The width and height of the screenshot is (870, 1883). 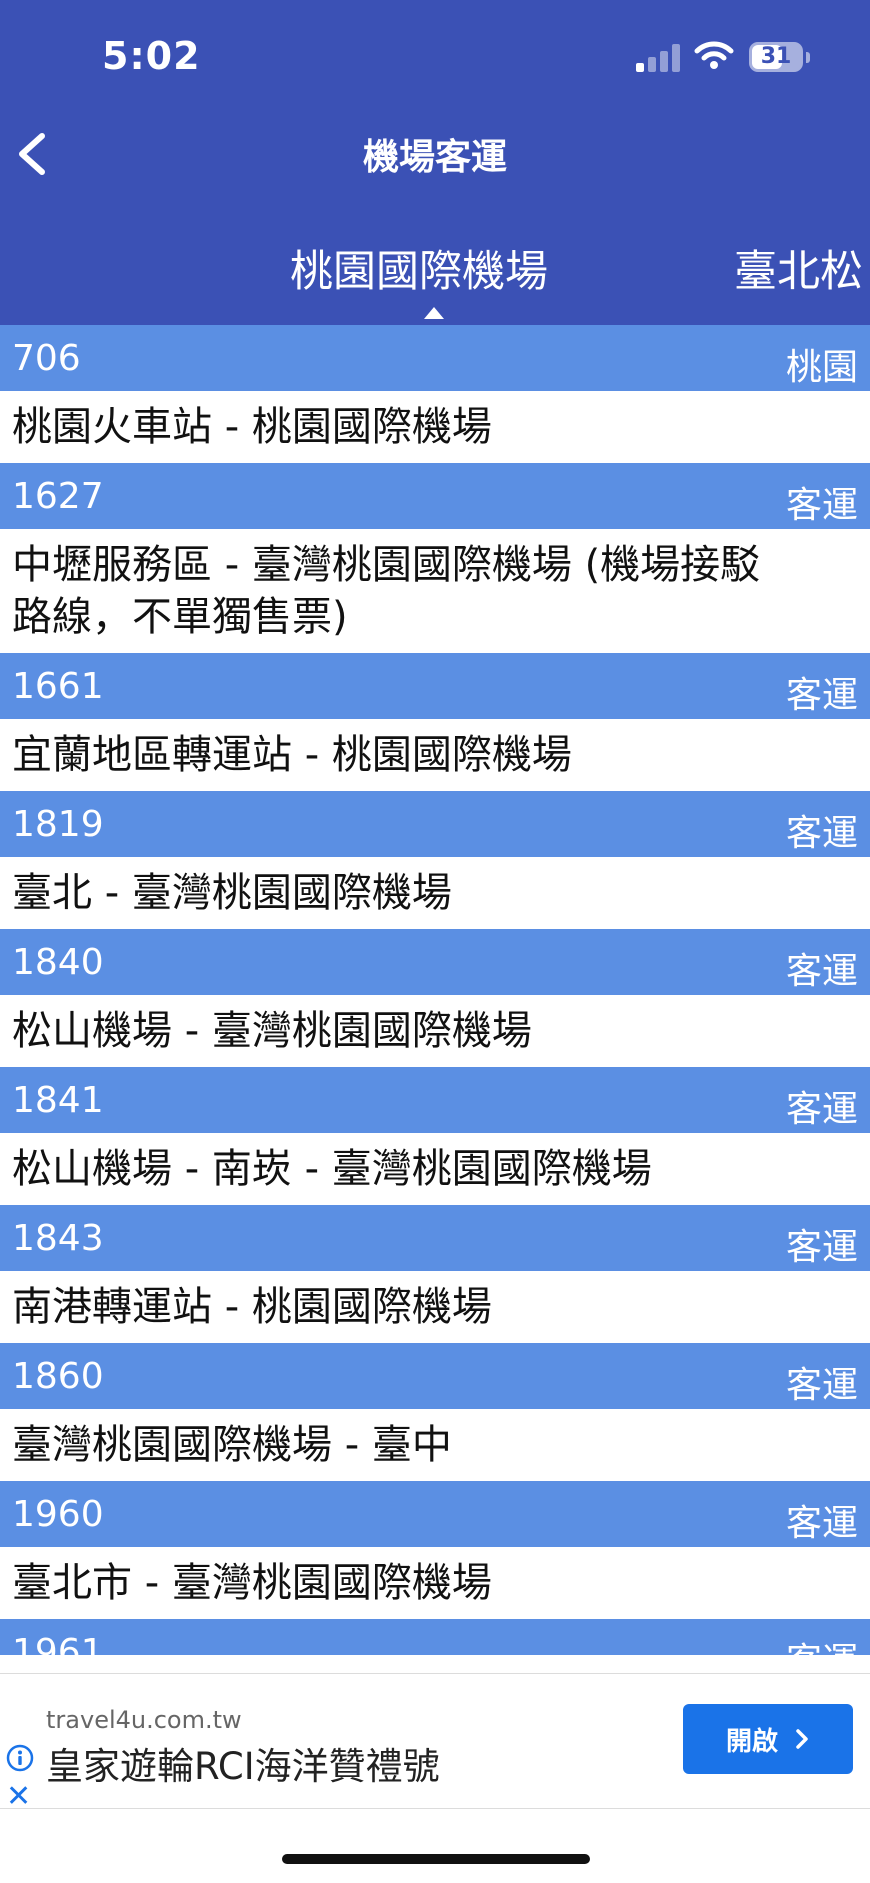 I want to click on battery-icon: 31, so click(x=776, y=57).